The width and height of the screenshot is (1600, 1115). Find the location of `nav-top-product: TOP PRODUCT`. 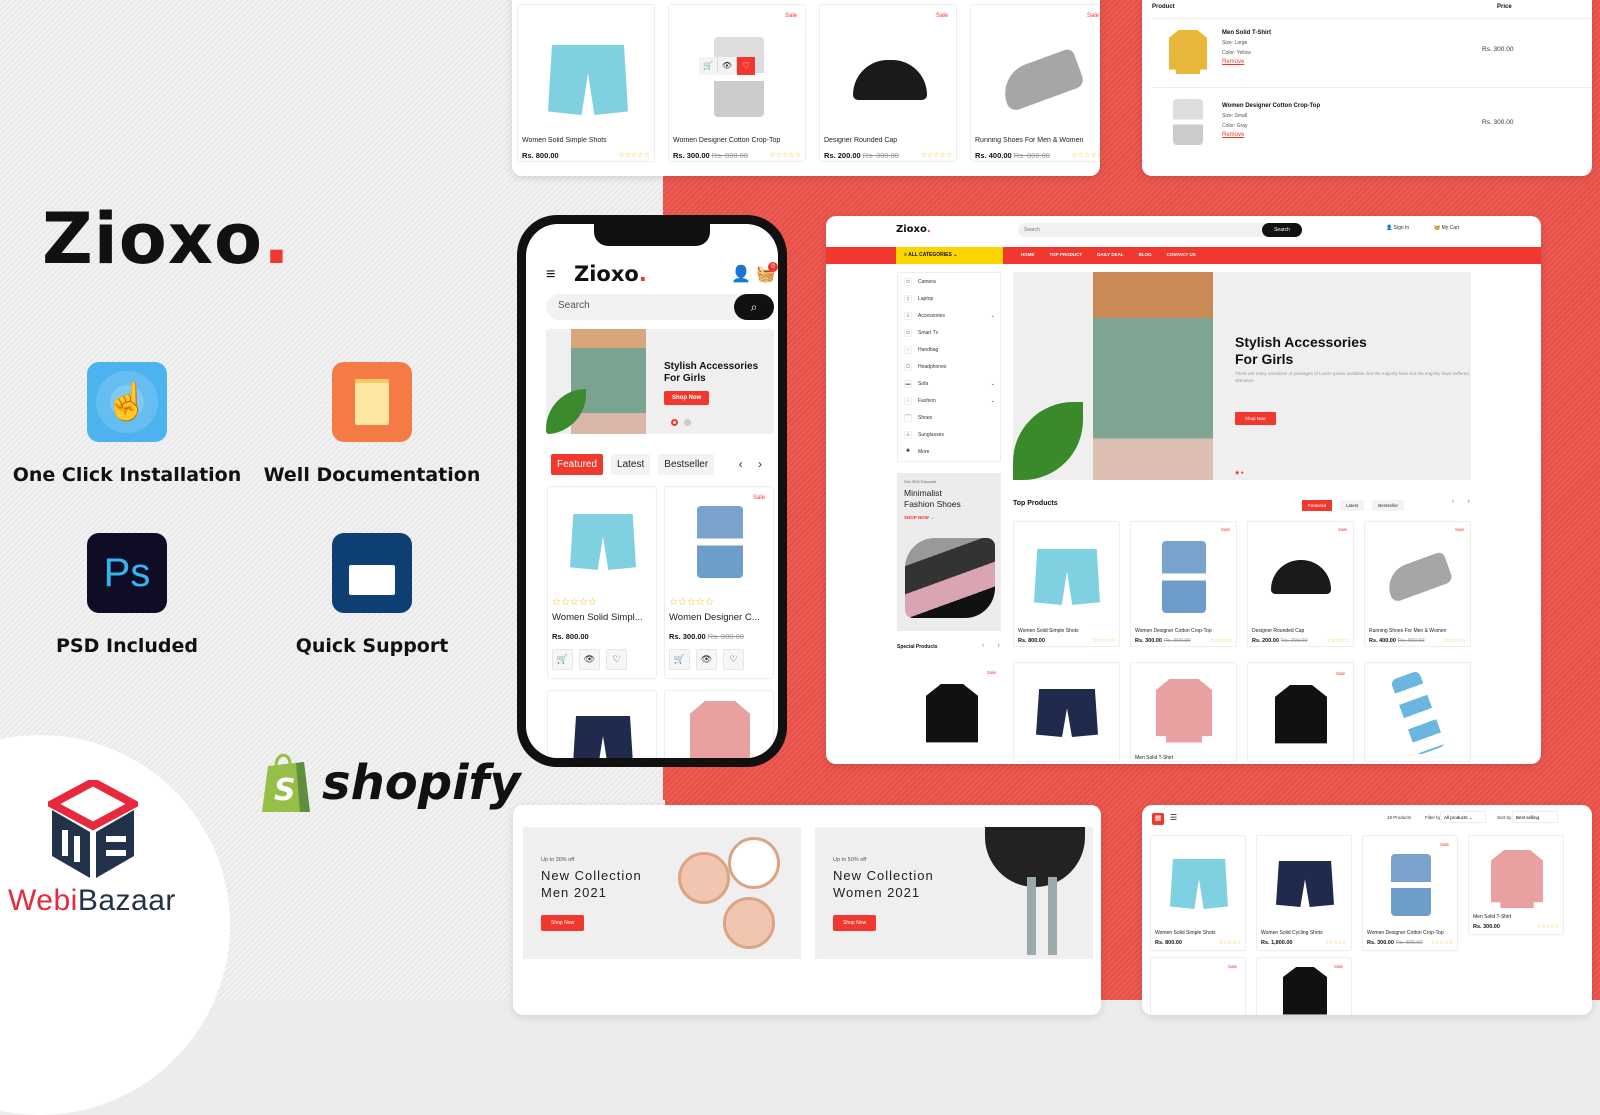

nav-top-product: TOP PRODUCT is located at coordinates (1066, 254).